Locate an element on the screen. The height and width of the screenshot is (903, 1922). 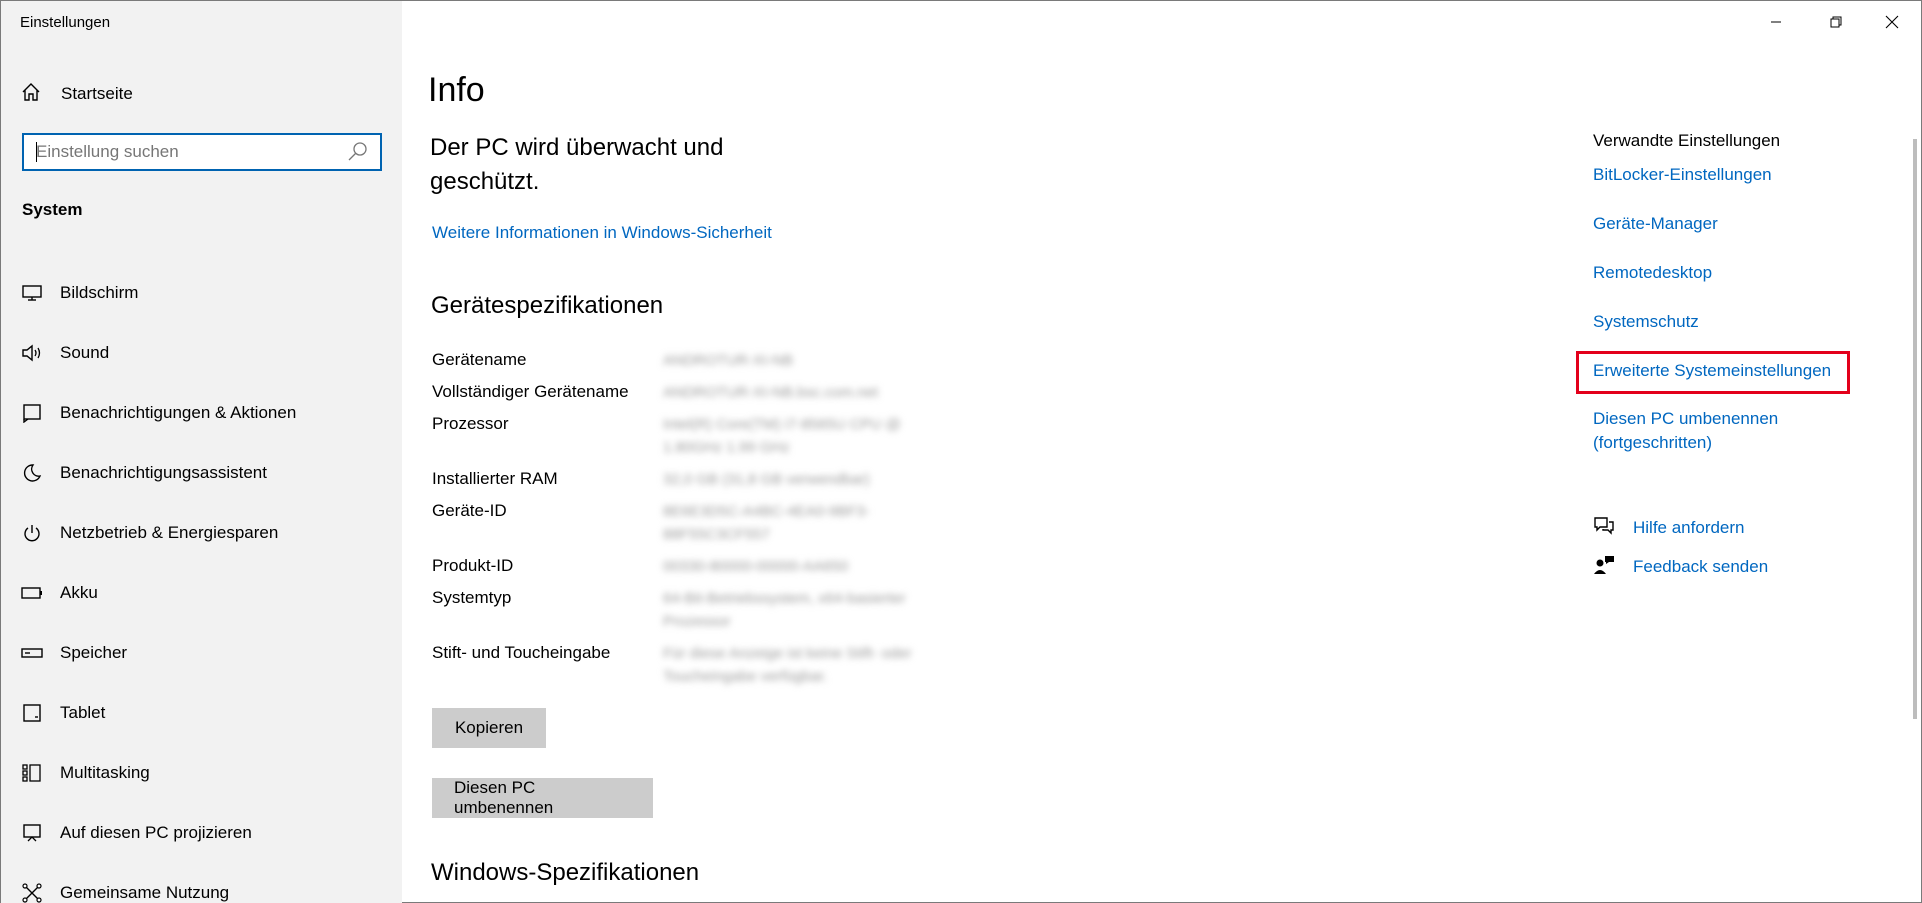
related-settings: Verwandte Einstellungen is located at coordinates (1743, 147).